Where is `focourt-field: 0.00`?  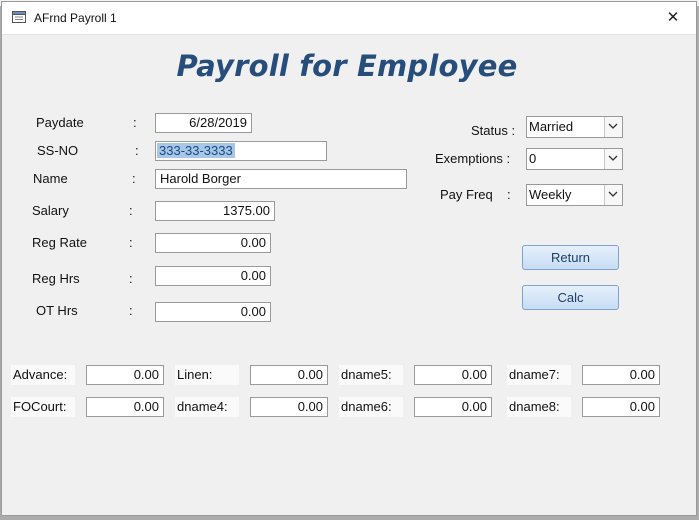 focourt-field: 0.00 is located at coordinates (125, 407).